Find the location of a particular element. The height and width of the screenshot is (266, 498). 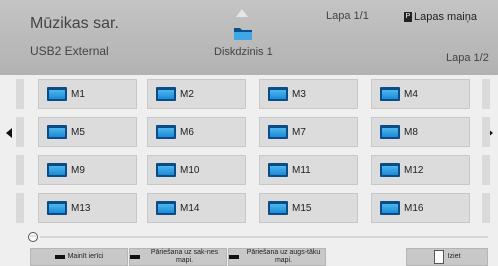

folder-label: M10 is located at coordinates (190, 170).